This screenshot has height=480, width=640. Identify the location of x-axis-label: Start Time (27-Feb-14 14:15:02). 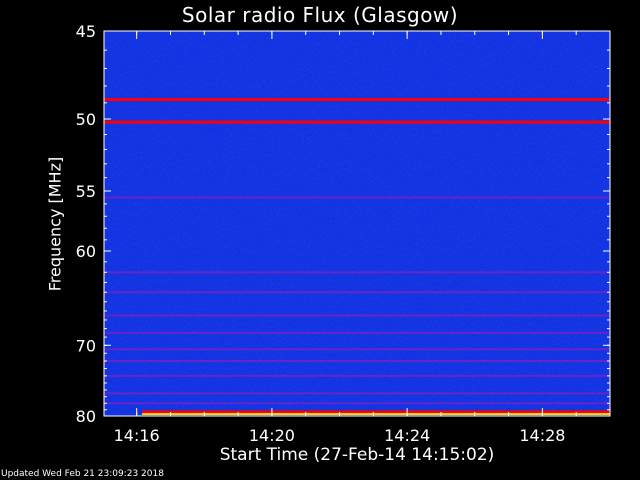
(357, 455).